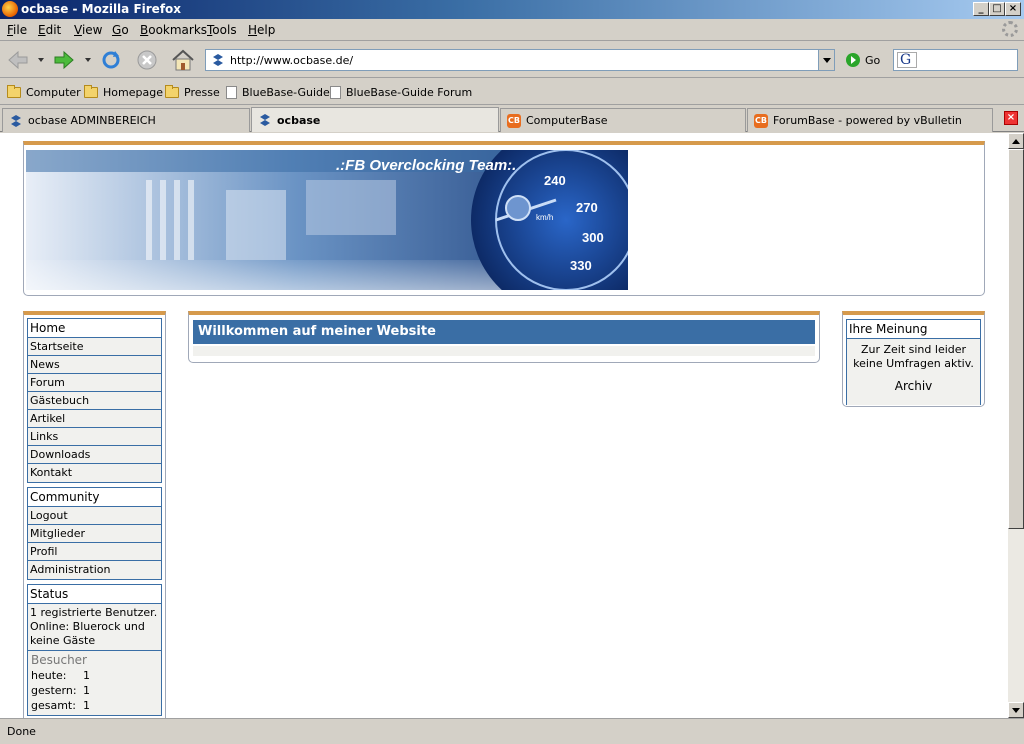 This screenshot has width=1024, height=744. What do you see at coordinates (278, 92) in the screenshot?
I see `bookmark-bluebase-guide: BlueBase-Guide` at bounding box center [278, 92].